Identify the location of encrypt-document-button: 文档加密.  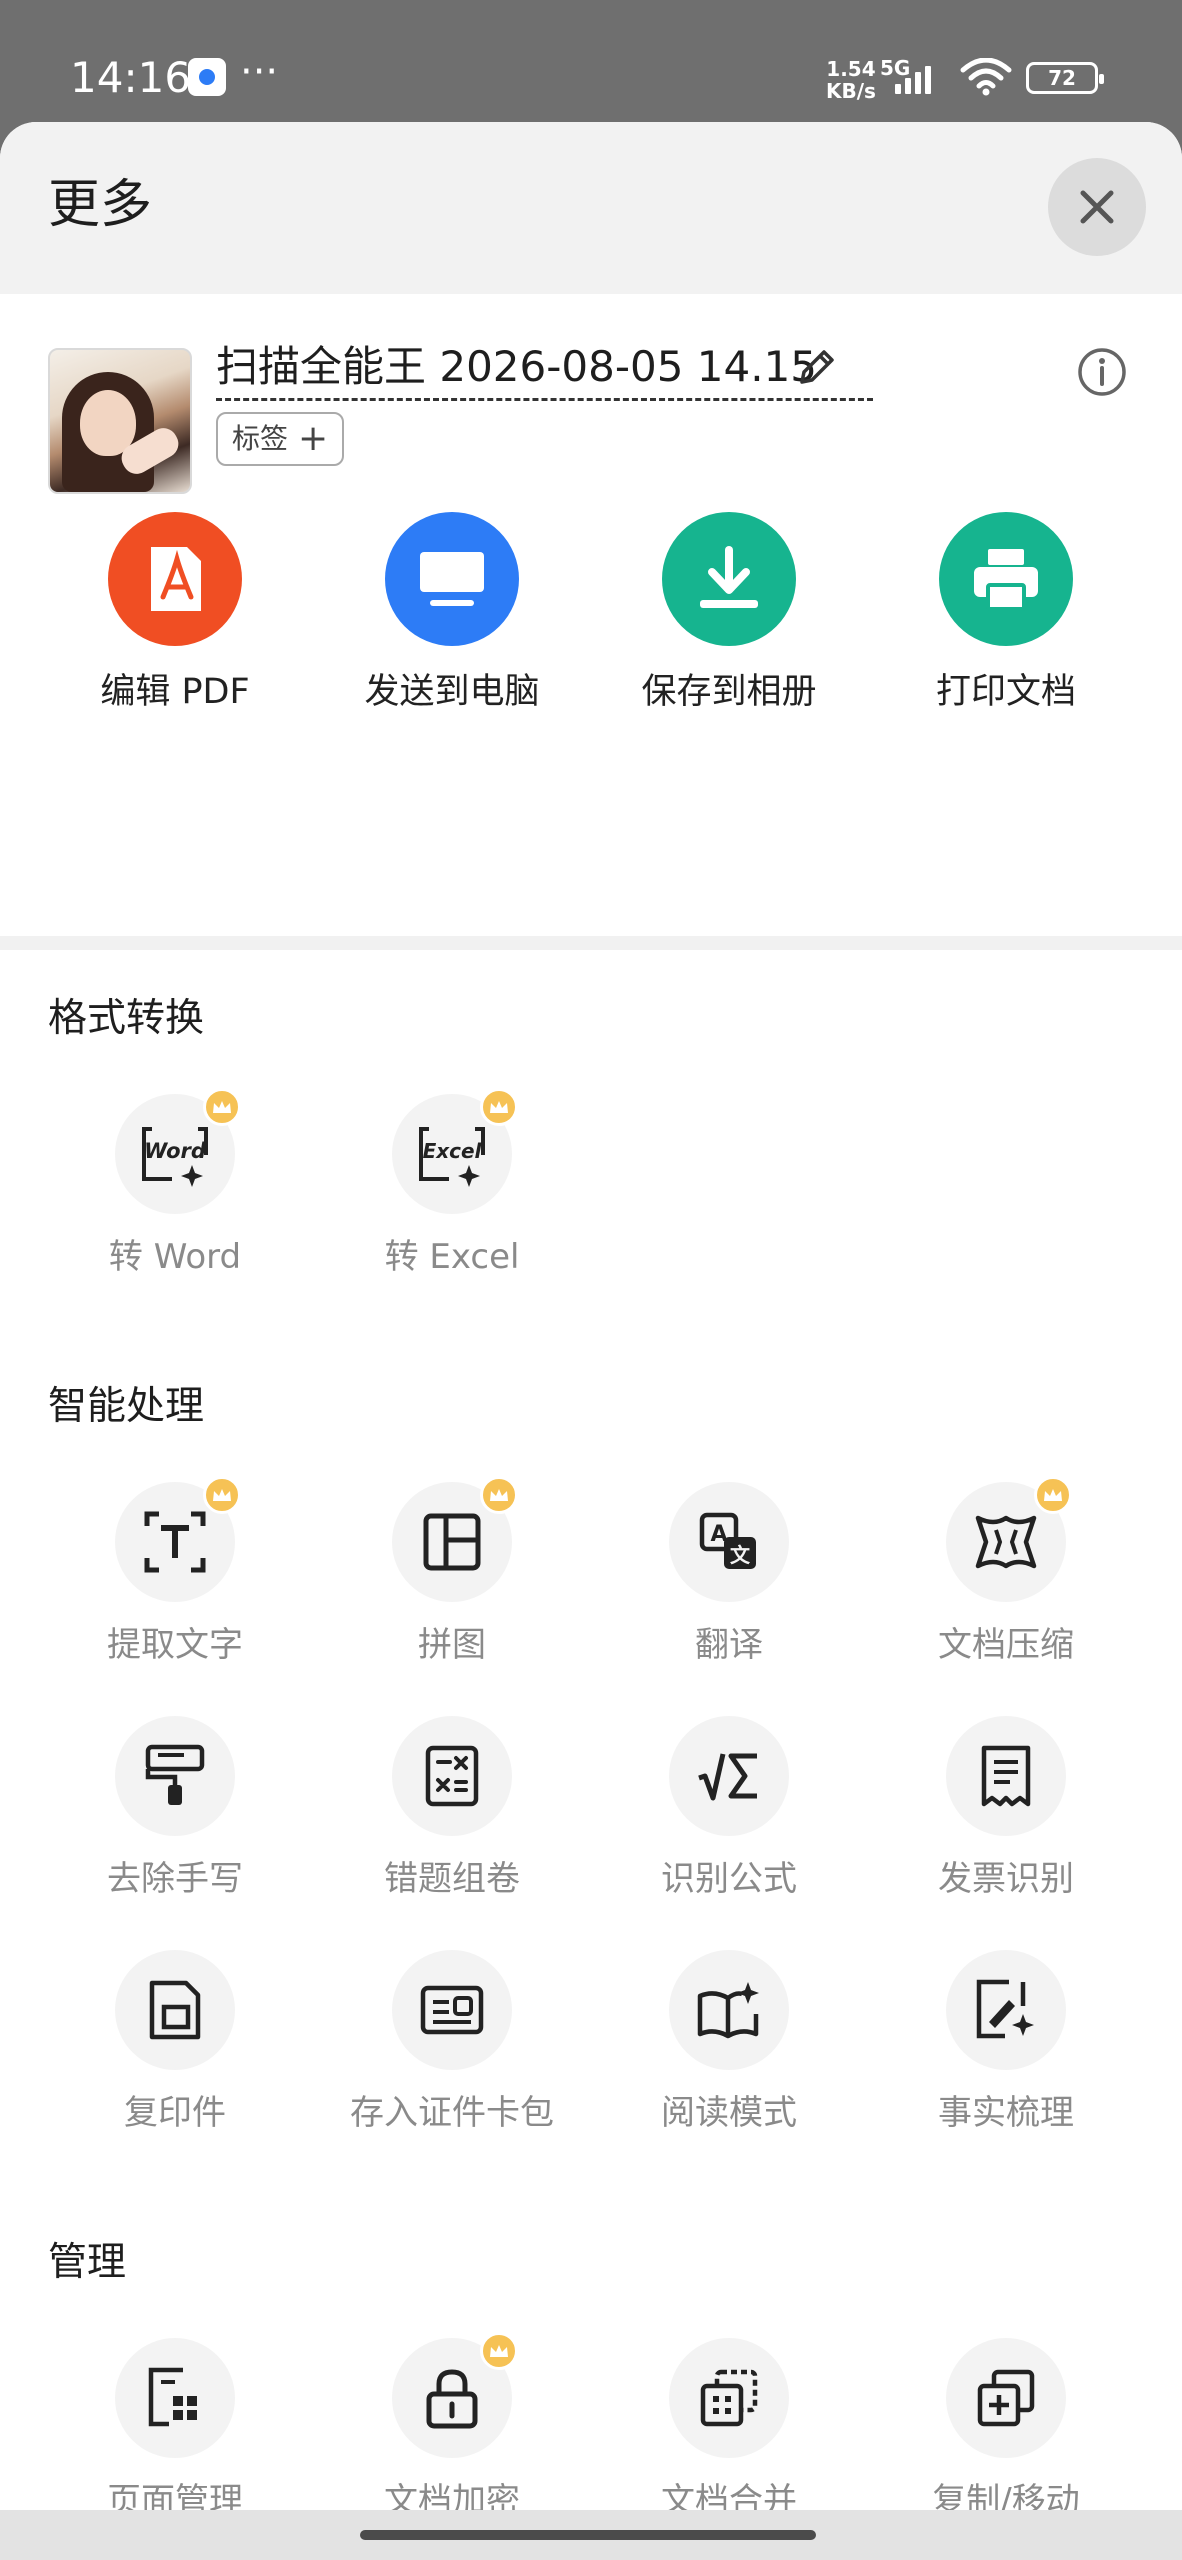
(452, 2421).